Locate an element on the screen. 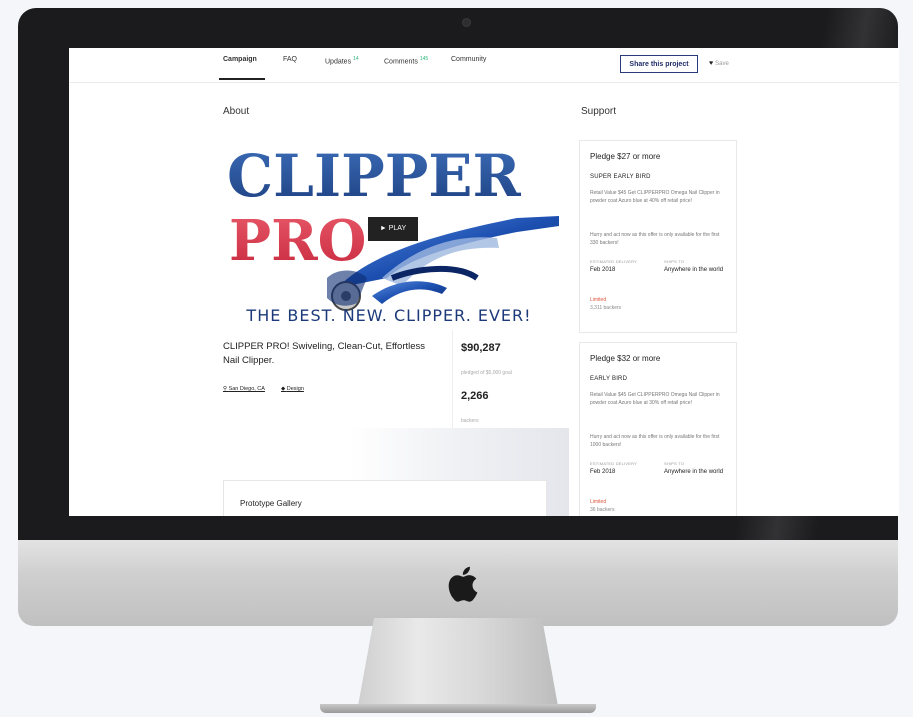 The width and height of the screenshot is (913, 717). monitor-chin is located at coordinates (458, 583).